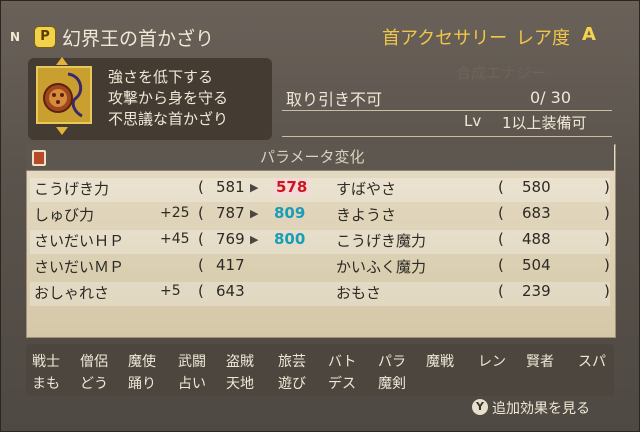  I want to click on item-type: 首アクセサリー, so click(445, 38).